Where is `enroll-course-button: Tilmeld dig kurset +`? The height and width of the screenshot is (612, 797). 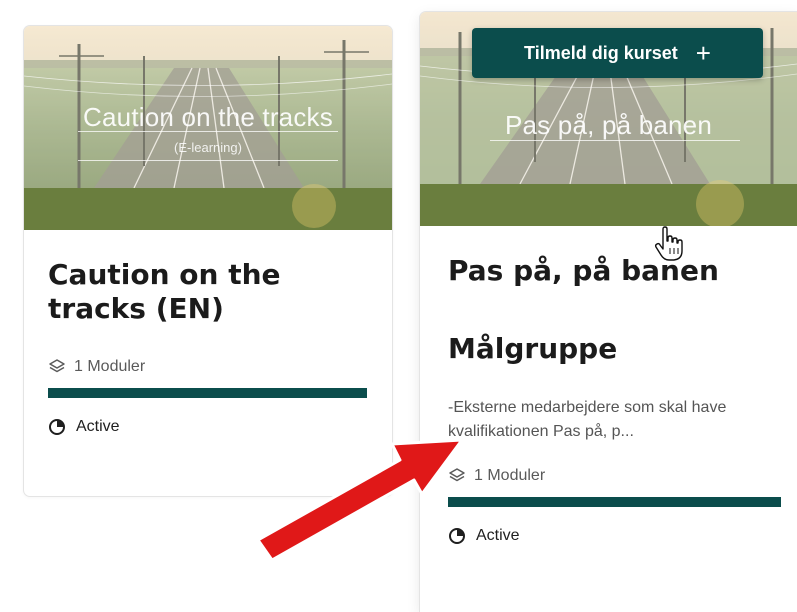 enroll-course-button: Tilmeld dig kurset + is located at coordinates (617, 53).